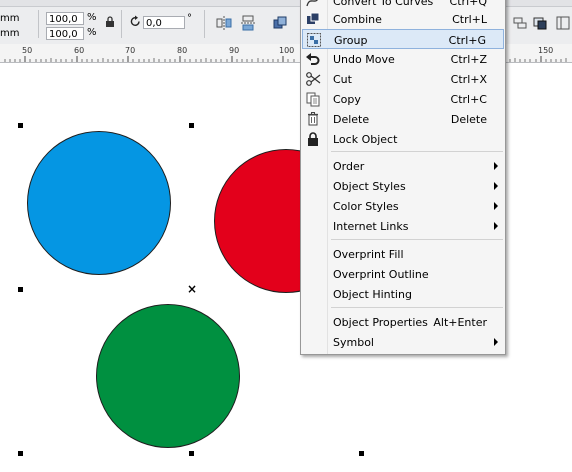  I want to click on menu-item-shortcut: Ctrl+X, so click(468, 79).